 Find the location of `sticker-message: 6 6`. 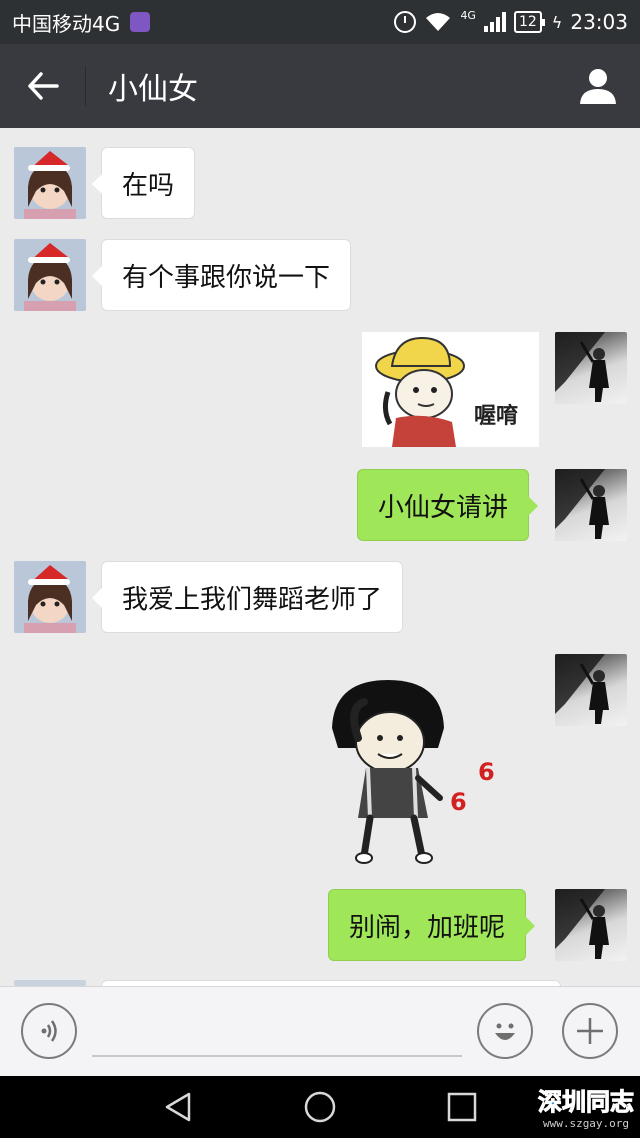

sticker-message: 6 6 is located at coordinates (413, 768).